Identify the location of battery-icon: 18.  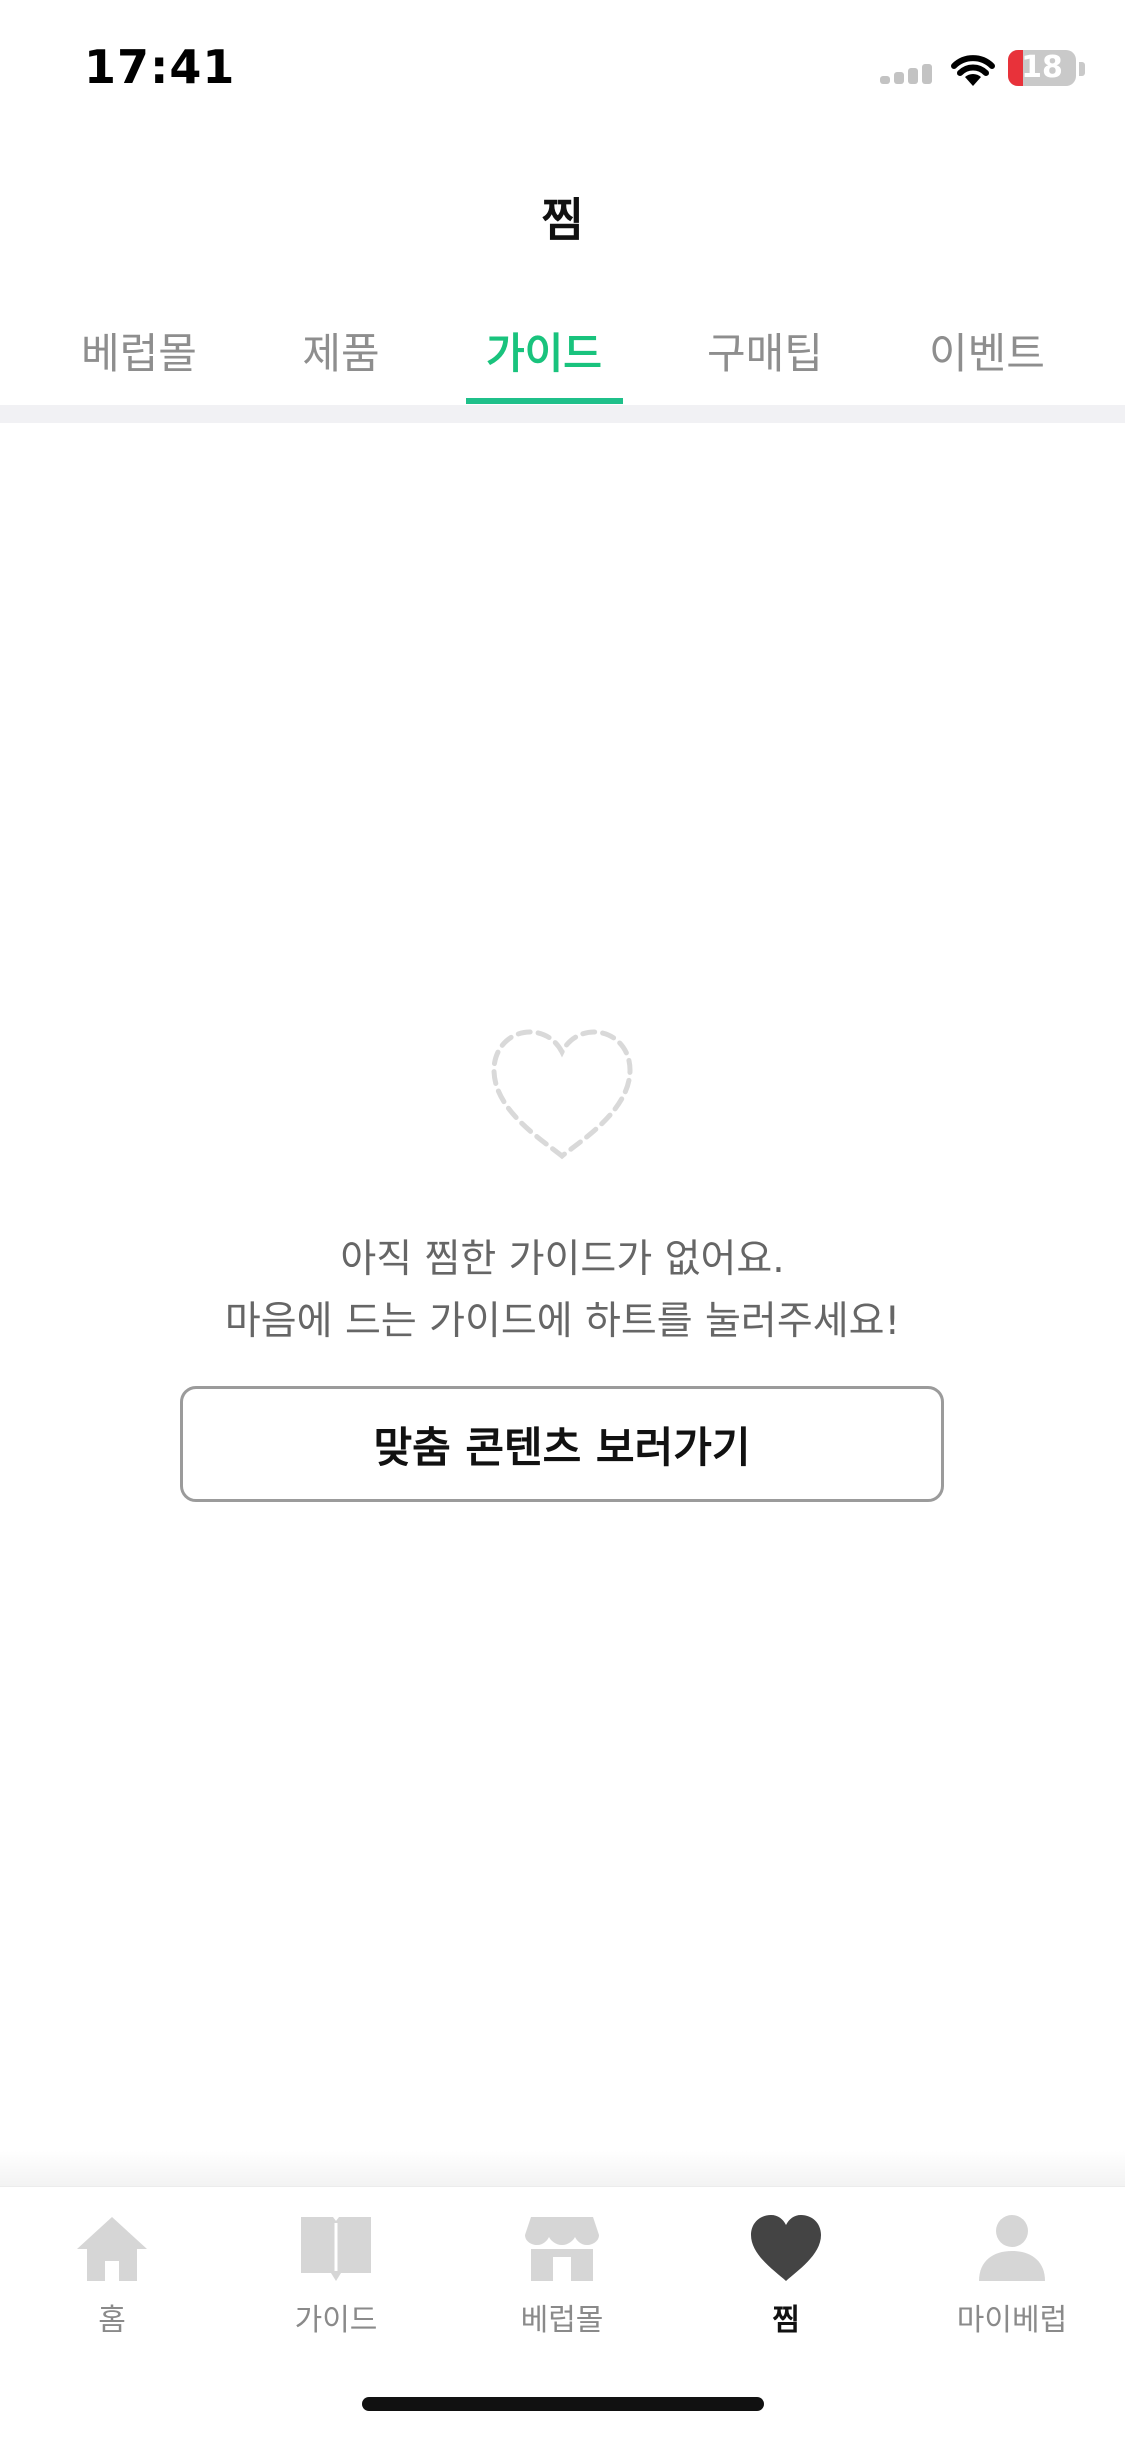
(1042, 68).